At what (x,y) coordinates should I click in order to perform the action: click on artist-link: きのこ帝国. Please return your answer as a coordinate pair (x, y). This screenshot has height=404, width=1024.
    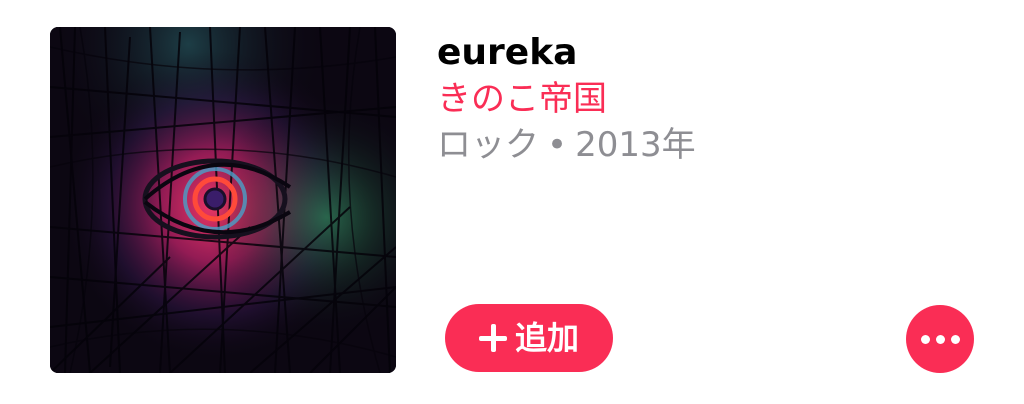
    Looking at the image, I should click on (566, 99).